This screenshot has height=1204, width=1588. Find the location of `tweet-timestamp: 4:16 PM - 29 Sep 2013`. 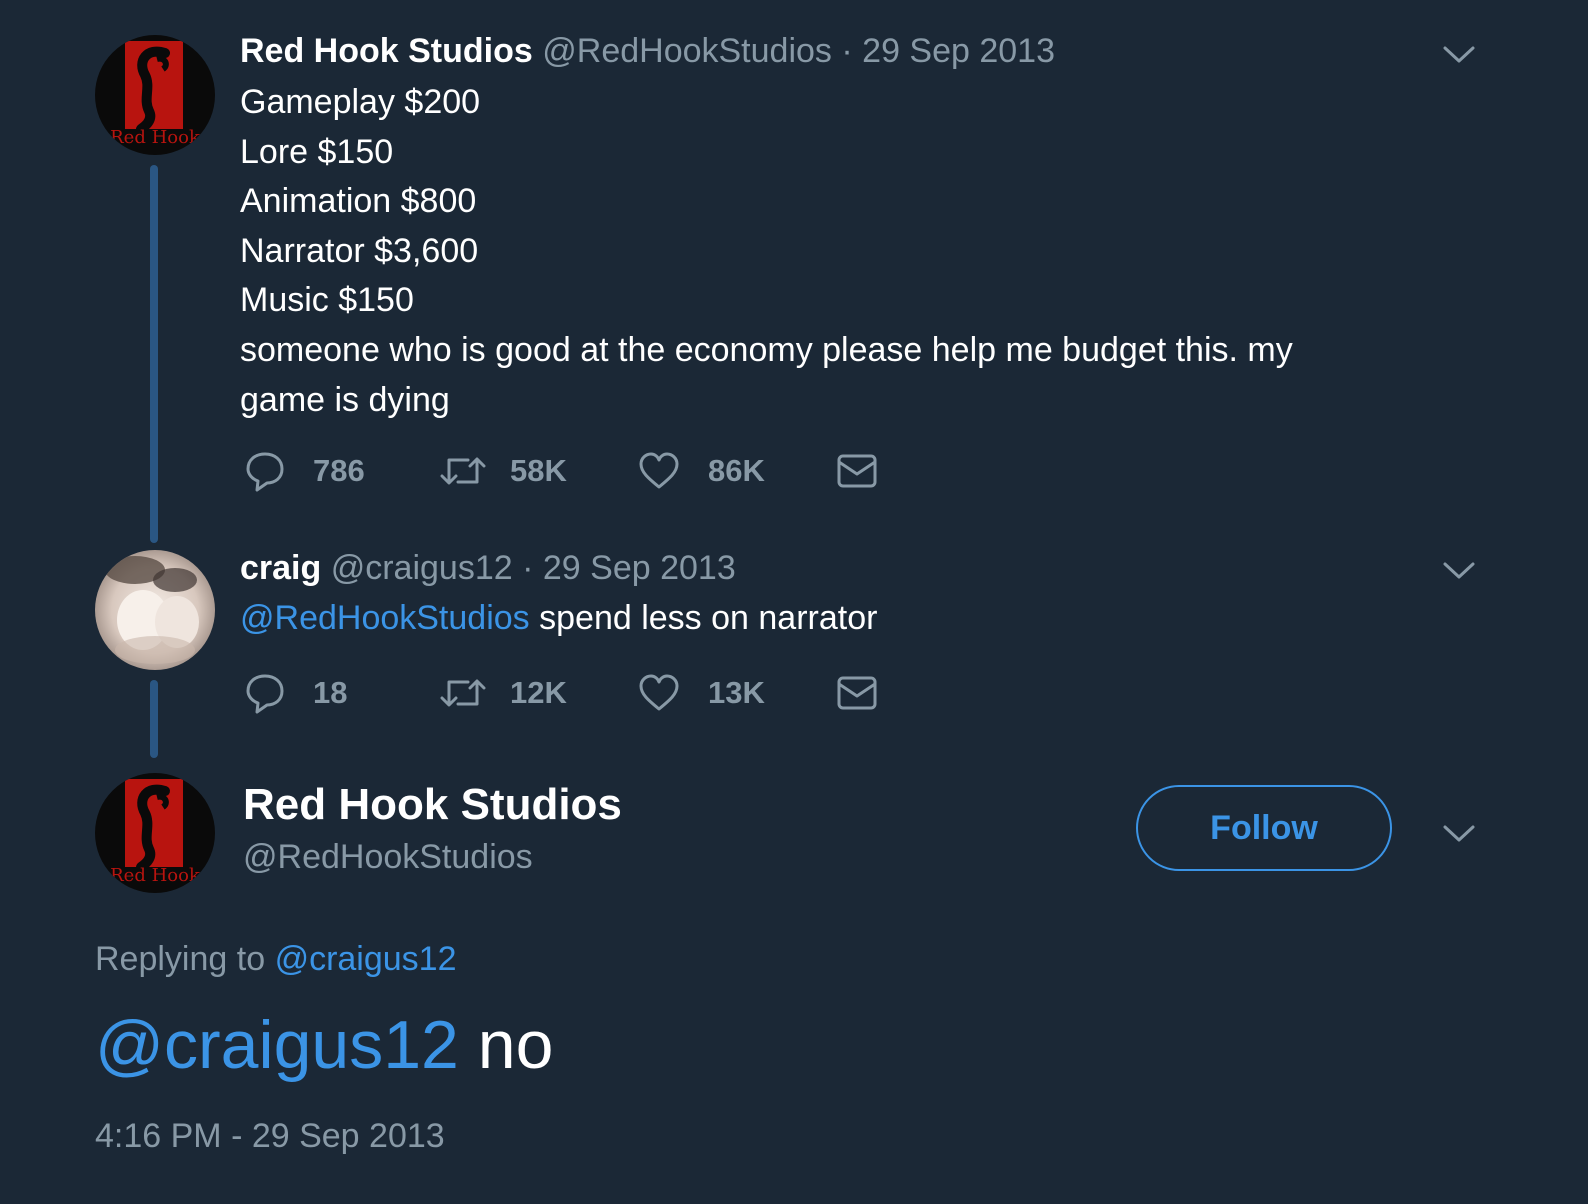

tweet-timestamp: 4:16 PM - 29 Sep 2013 is located at coordinates (270, 1136).